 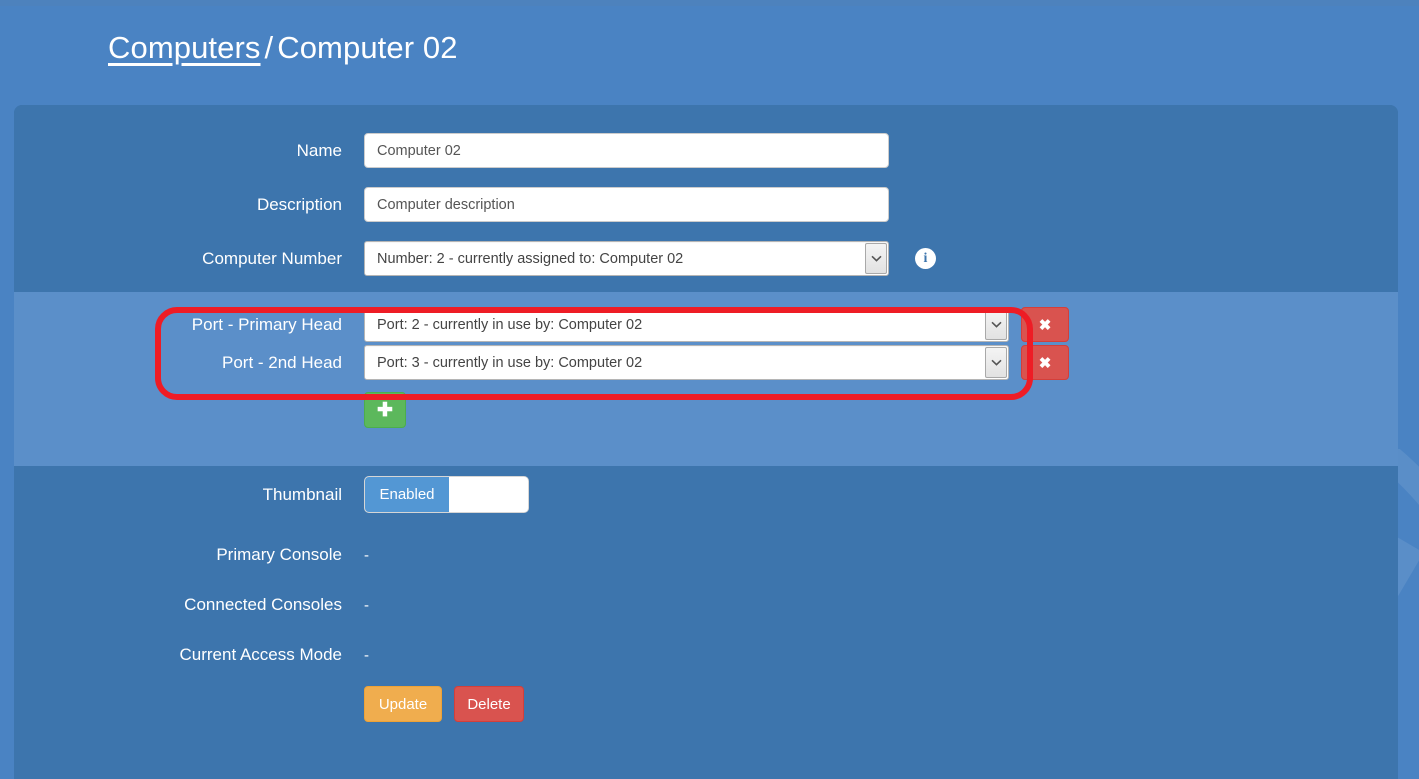 I want to click on primary-console-value: -, so click(x=366, y=555).